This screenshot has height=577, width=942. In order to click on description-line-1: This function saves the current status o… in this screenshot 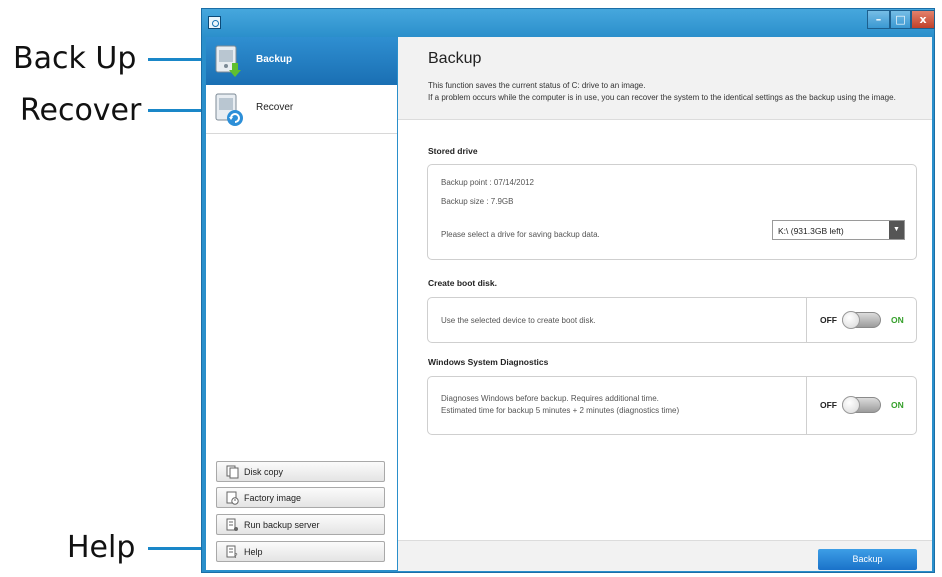, I will do `click(537, 85)`.